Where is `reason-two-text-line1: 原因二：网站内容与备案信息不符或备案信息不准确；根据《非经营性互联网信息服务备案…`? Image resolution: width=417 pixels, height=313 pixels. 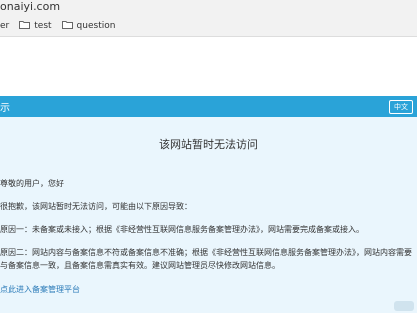
reason-two-text-line1: 原因二：网站内容与备案信息不符或备案信息不准确；根据《非经营性互联网信息服务备案… is located at coordinates (206, 252).